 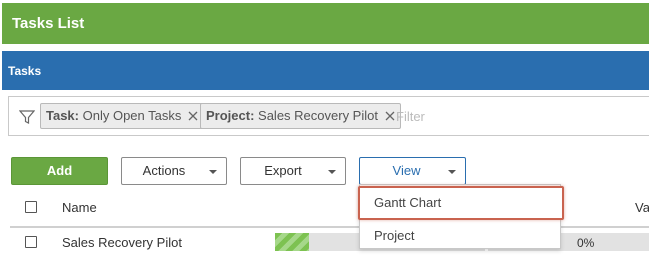 I want to click on menu-item-gantt-chart: Gantt Chart, so click(x=461, y=203).